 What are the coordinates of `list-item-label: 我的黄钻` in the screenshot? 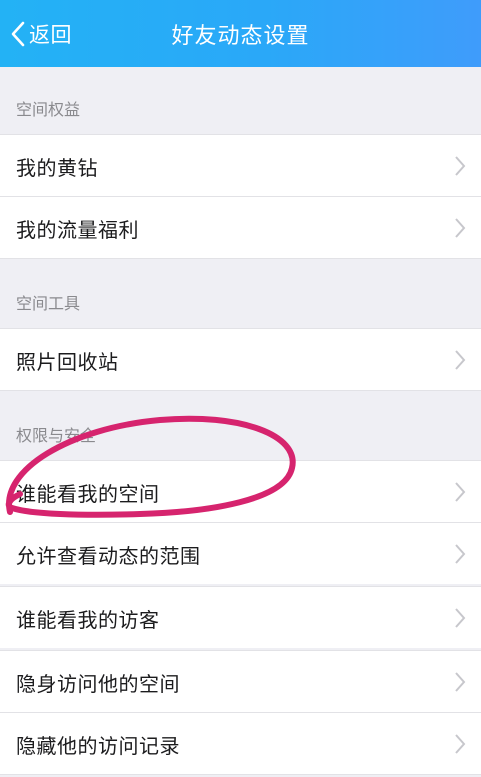 It's located at (57, 167).